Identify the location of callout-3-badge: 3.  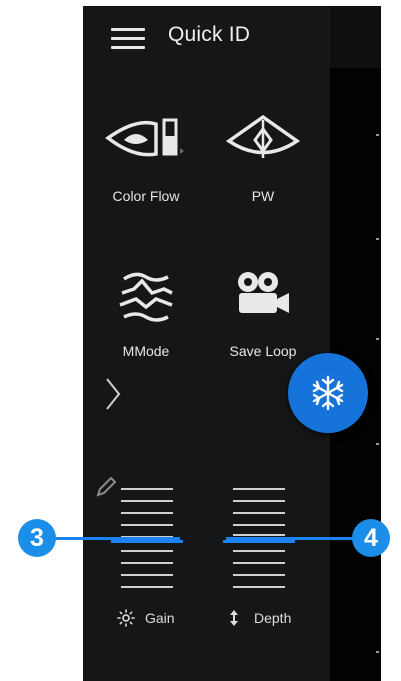
(37, 538).